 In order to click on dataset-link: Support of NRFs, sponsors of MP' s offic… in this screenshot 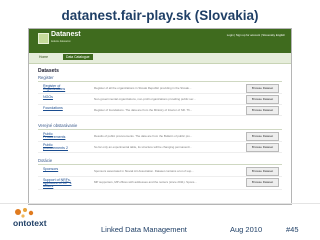, I will do `click(58, 183)`.